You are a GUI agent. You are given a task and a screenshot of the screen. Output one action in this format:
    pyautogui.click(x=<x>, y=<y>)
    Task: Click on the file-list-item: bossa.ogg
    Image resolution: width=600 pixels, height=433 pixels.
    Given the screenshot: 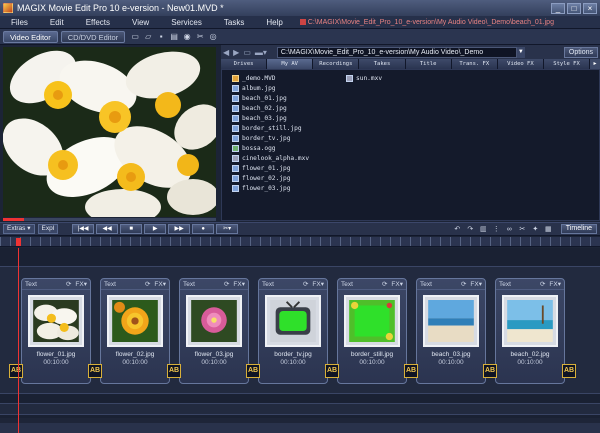 What is the action you would take?
    pyautogui.click(x=289, y=148)
    